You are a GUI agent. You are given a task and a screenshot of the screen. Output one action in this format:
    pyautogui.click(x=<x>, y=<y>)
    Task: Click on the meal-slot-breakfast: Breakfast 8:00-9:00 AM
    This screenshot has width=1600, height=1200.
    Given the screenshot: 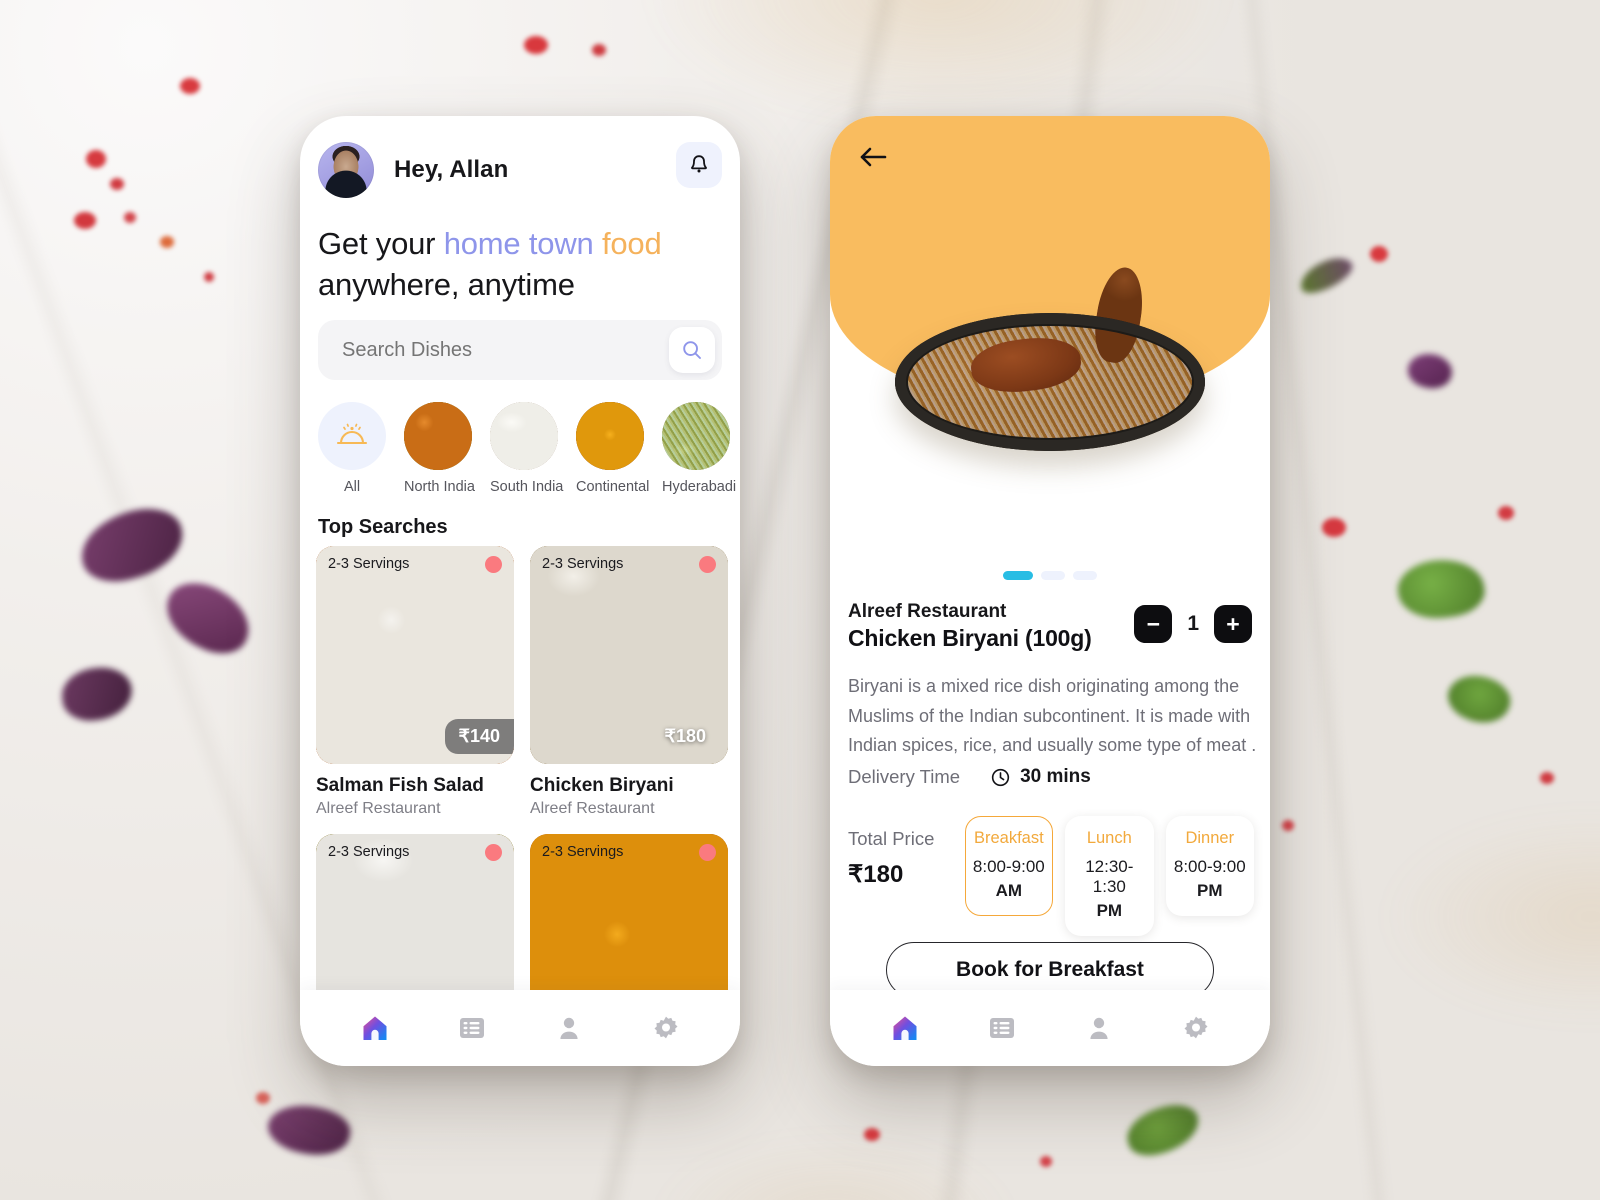 What is the action you would take?
    pyautogui.click(x=1009, y=866)
    